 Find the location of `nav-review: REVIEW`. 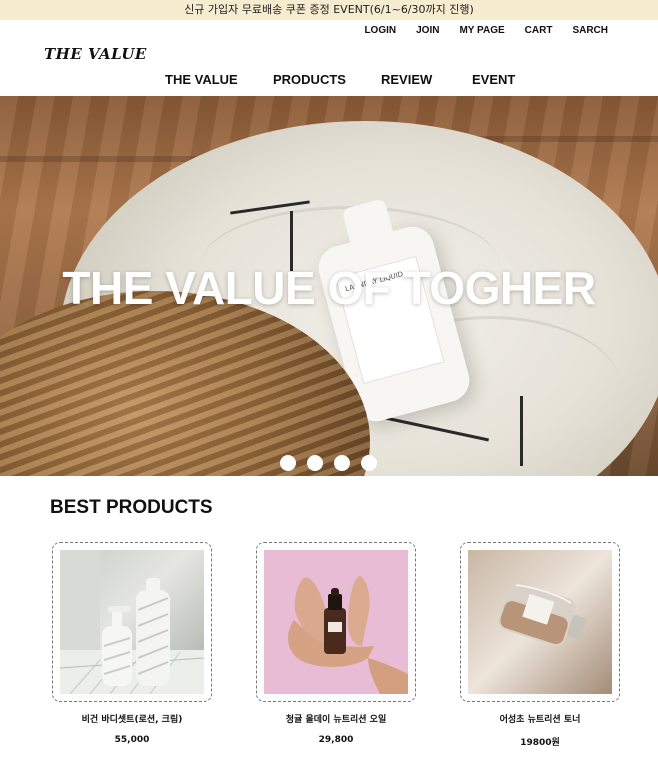

nav-review: REVIEW is located at coordinates (406, 79).